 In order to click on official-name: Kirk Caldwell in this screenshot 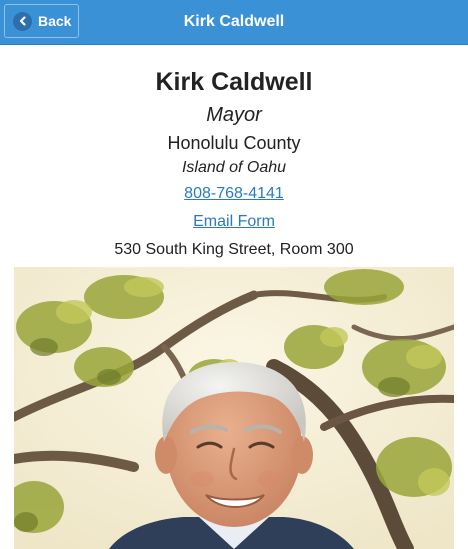, I will do `click(234, 82)`.